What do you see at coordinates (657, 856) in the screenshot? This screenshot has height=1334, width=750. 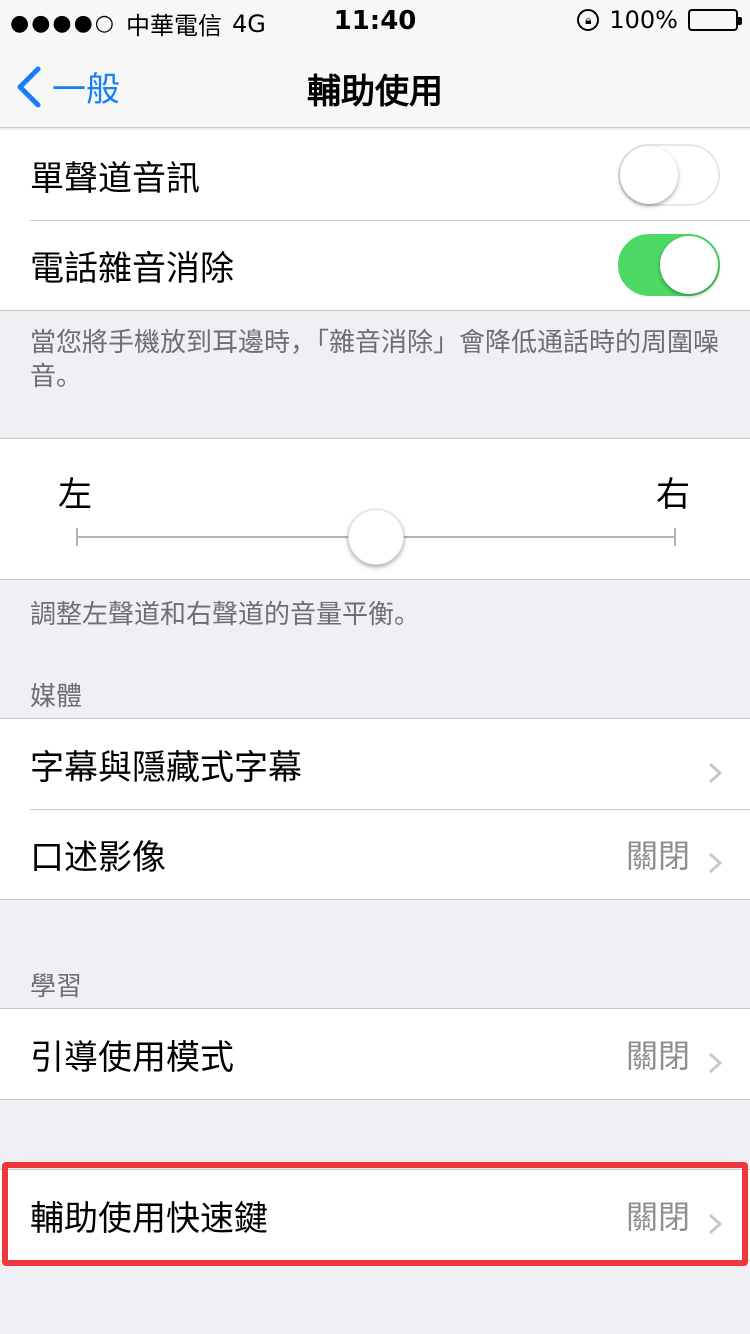 I see `audio-description-value: 關閉` at bounding box center [657, 856].